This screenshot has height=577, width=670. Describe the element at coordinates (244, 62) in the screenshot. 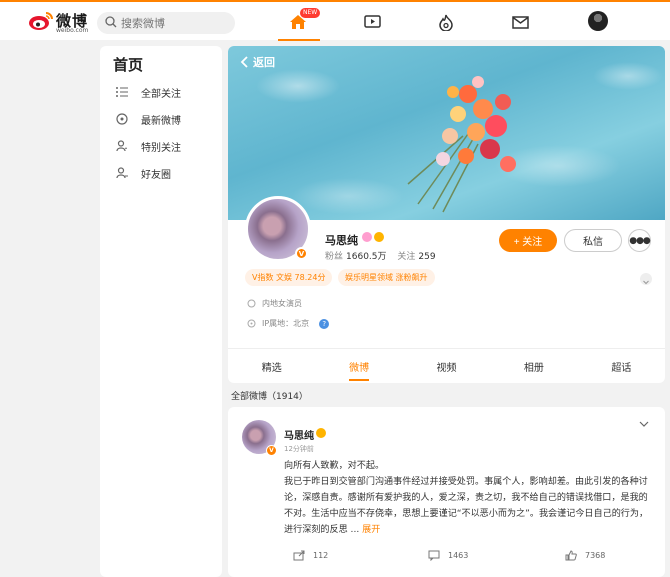

I see `chevron-left-icon` at that location.